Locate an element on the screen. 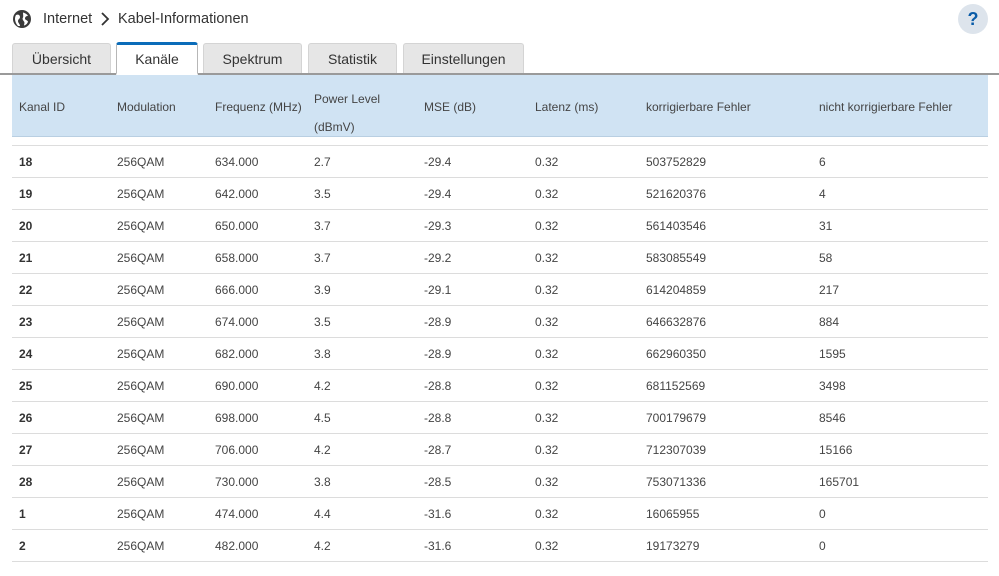 The width and height of the screenshot is (999, 576). table-row: 1 256QAM 474.000 4.4 -31.6 0.32 16065955 0 is located at coordinates (500, 514).